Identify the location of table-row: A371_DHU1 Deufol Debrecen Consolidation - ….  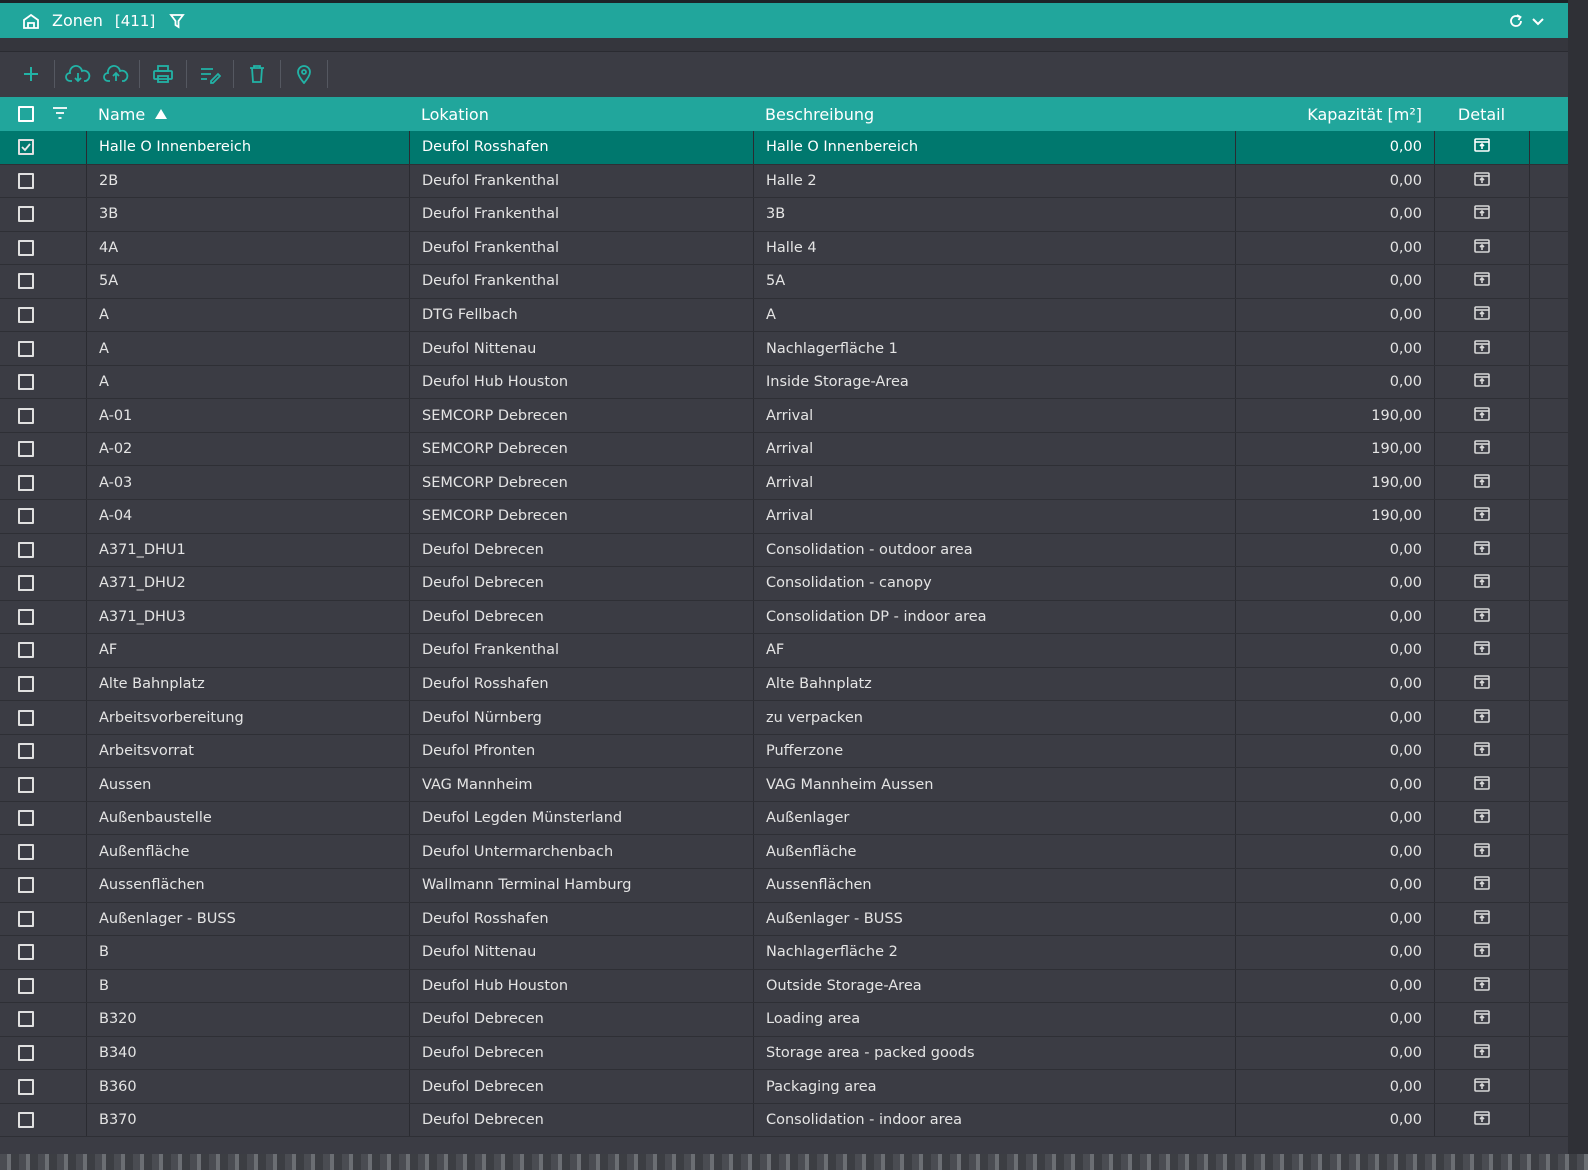
(784, 550).